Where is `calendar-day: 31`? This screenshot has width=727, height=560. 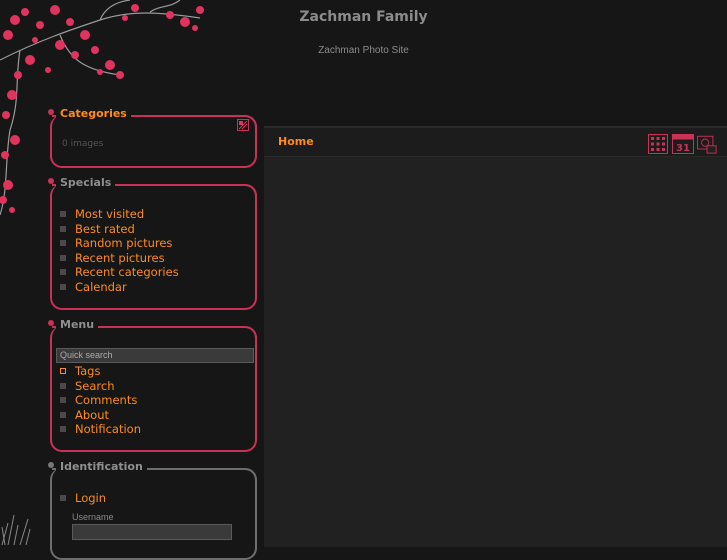
calendar-day: 31 is located at coordinates (683, 148).